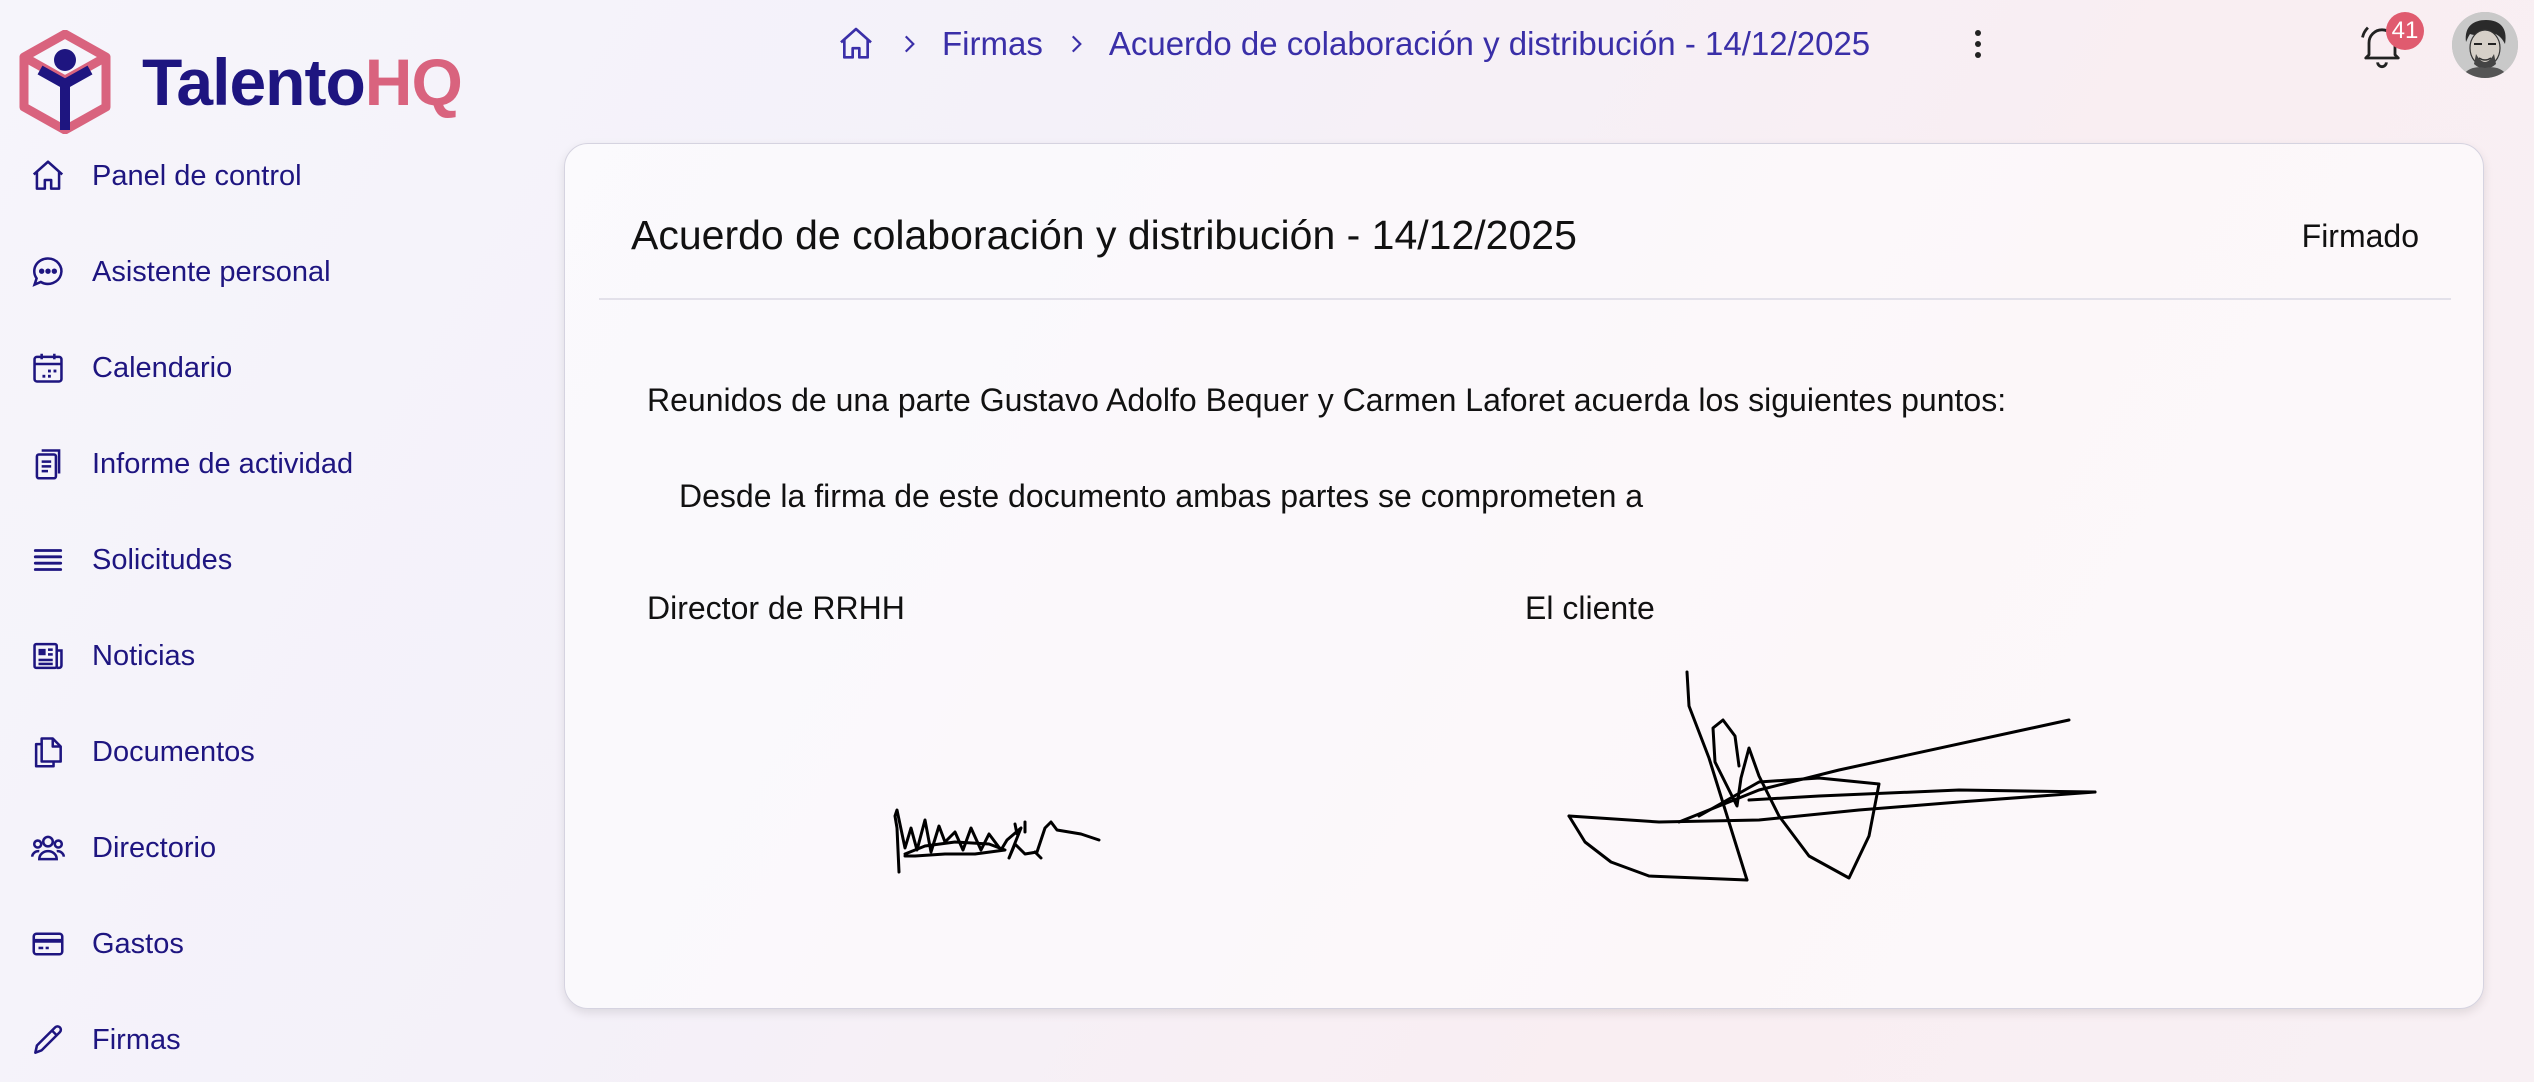 The image size is (2534, 1082). I want to click on home-icon, so click(48, 176).